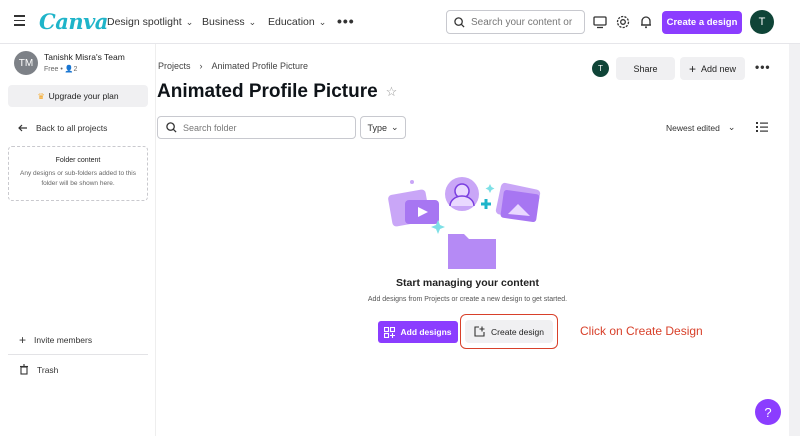 This screenshot has width=800, height=436. I want to click on add-designs-label: Add designs, so click(426, 332).